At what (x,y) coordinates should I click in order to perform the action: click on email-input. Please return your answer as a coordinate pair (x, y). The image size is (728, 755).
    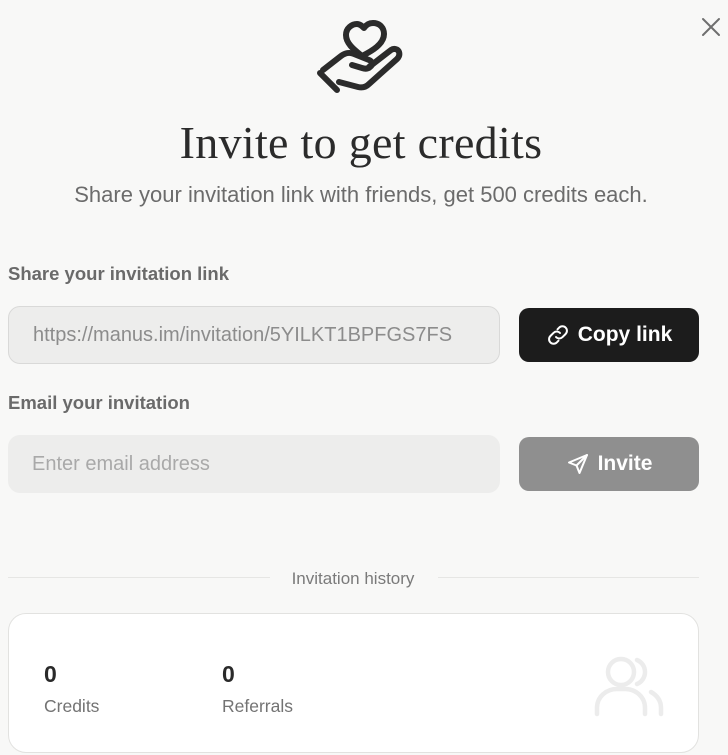
    Looking at the image, I should click on (254, 464).